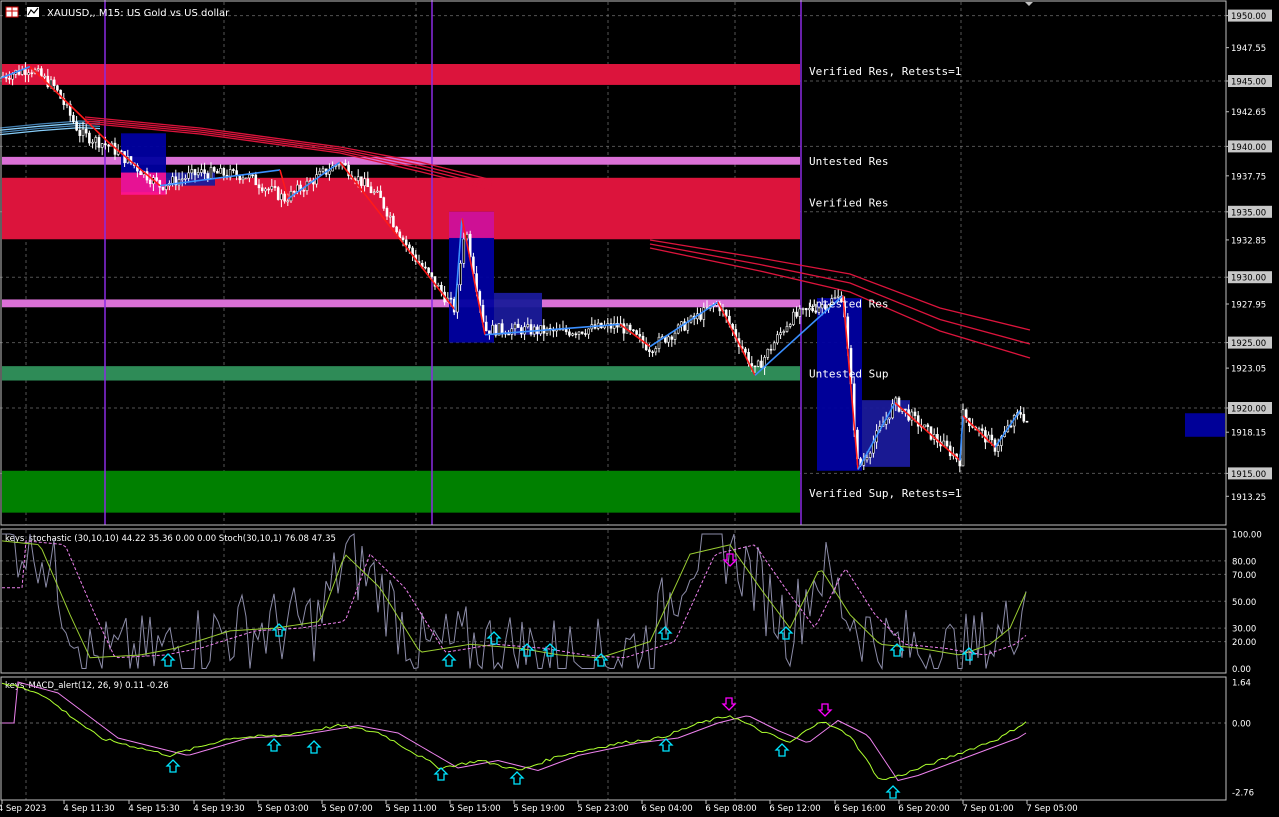  I want to click on price-label: 1950.00, so click(1248, 17).